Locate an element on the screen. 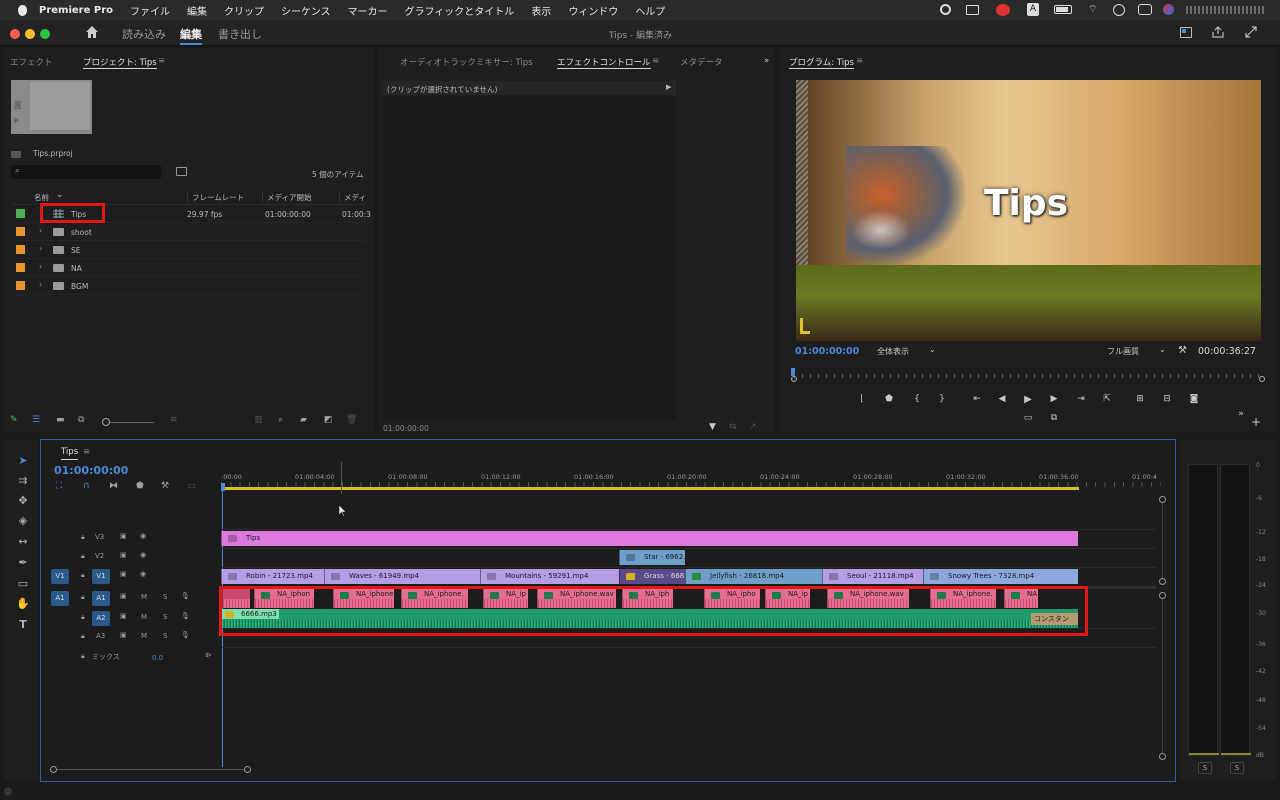 This screenshot has width=1280, height=800. minimize-window-button is located at coordinates (30, 34).